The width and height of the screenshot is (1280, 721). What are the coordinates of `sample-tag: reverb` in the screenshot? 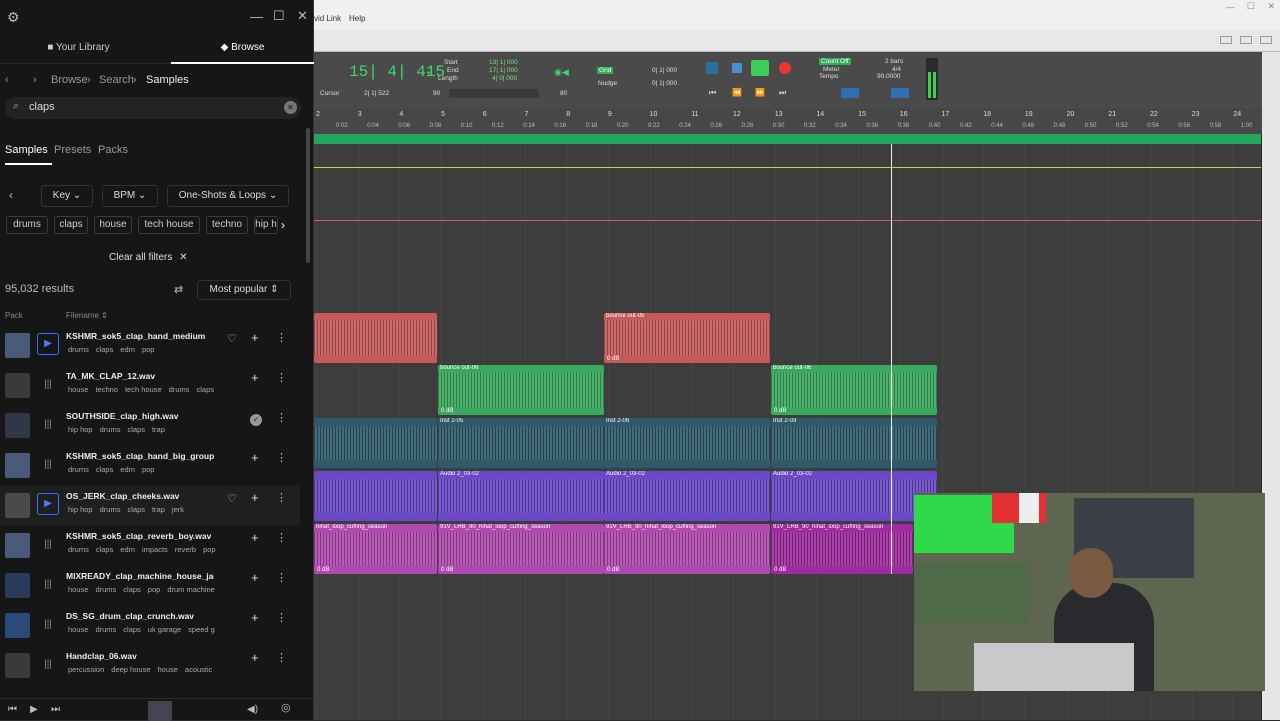 It's located at (185, 549).